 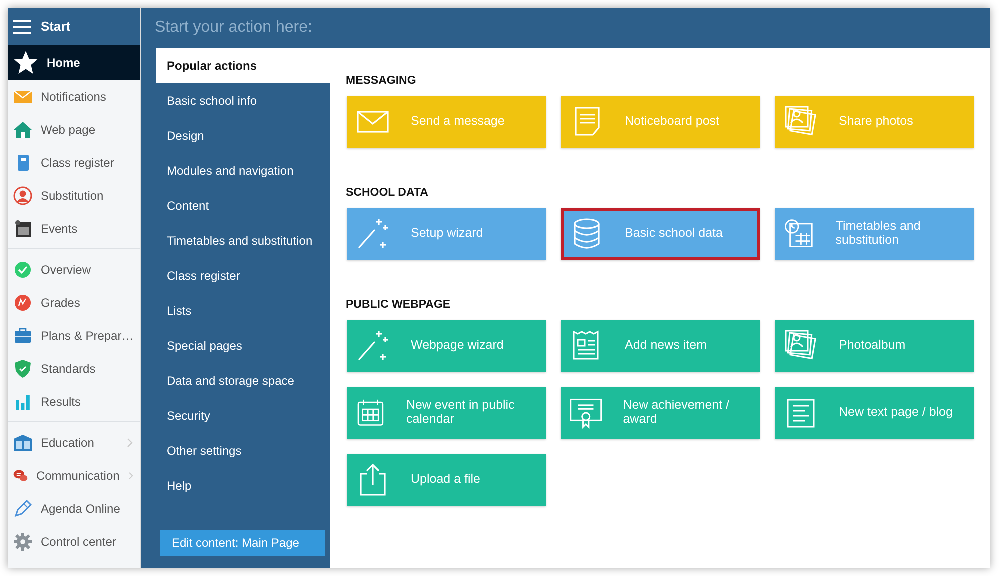 I want to click on sidebar-item: Overview, so click(x=74, y=269).